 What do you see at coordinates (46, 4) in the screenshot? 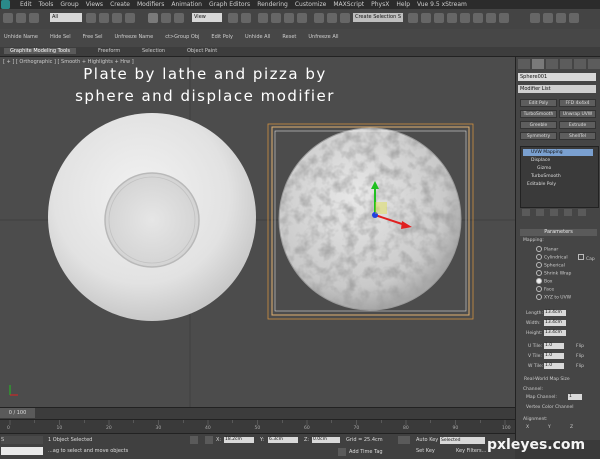
I see `menu-tools: Tools` at bounding box center [46, 4].